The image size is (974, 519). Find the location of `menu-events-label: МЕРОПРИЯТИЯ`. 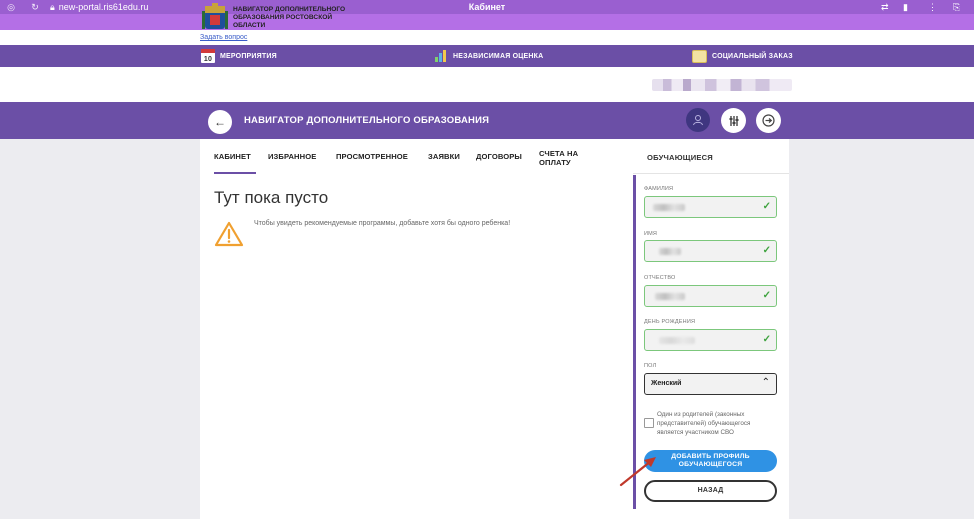

menu-events-label: МЕРОПРИЯТИЯ is located at coordinates (248, 56).